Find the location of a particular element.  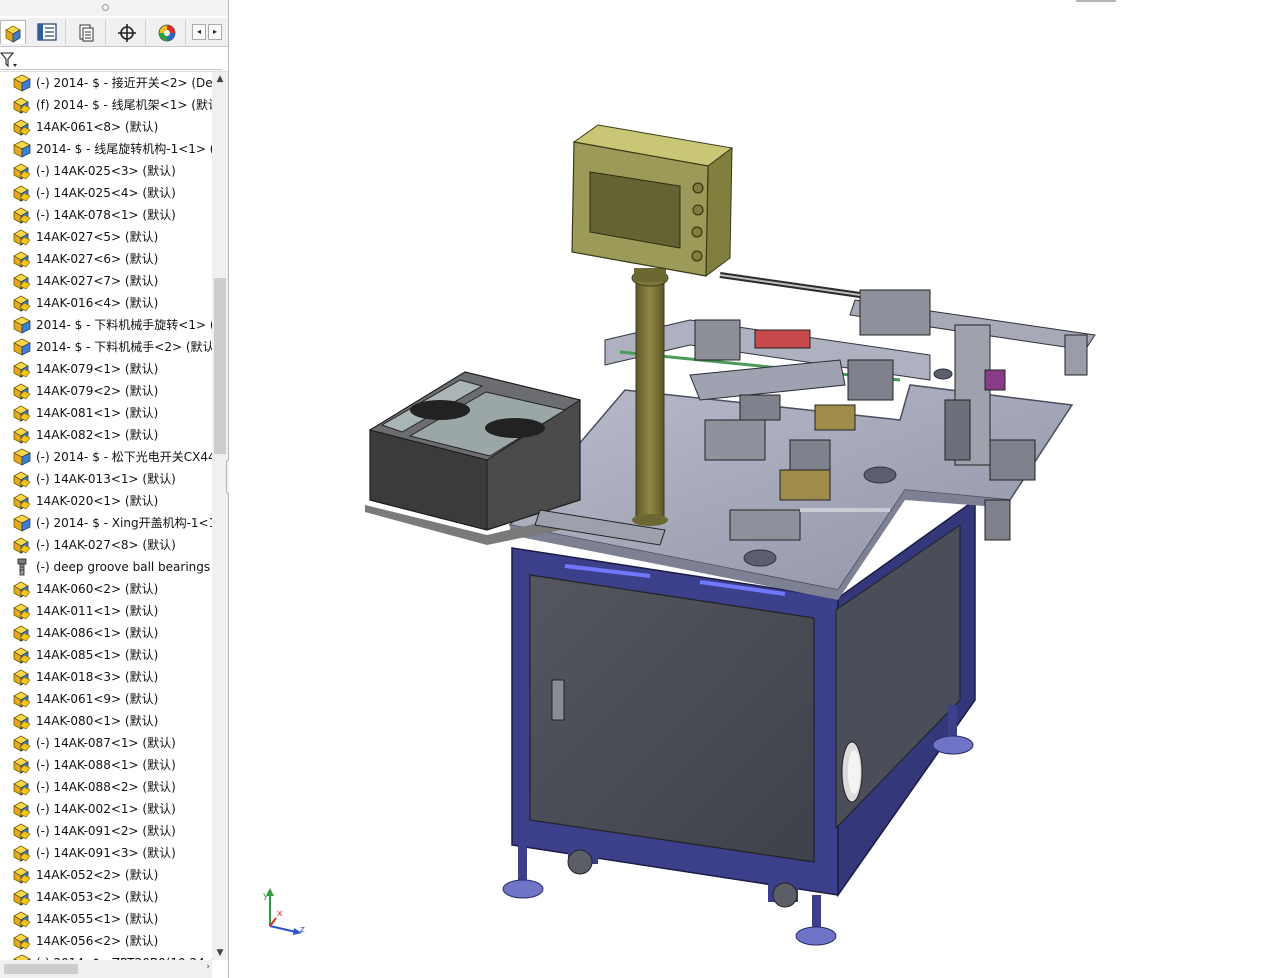

tab-dimxpert is located at coordinates (127, 32).